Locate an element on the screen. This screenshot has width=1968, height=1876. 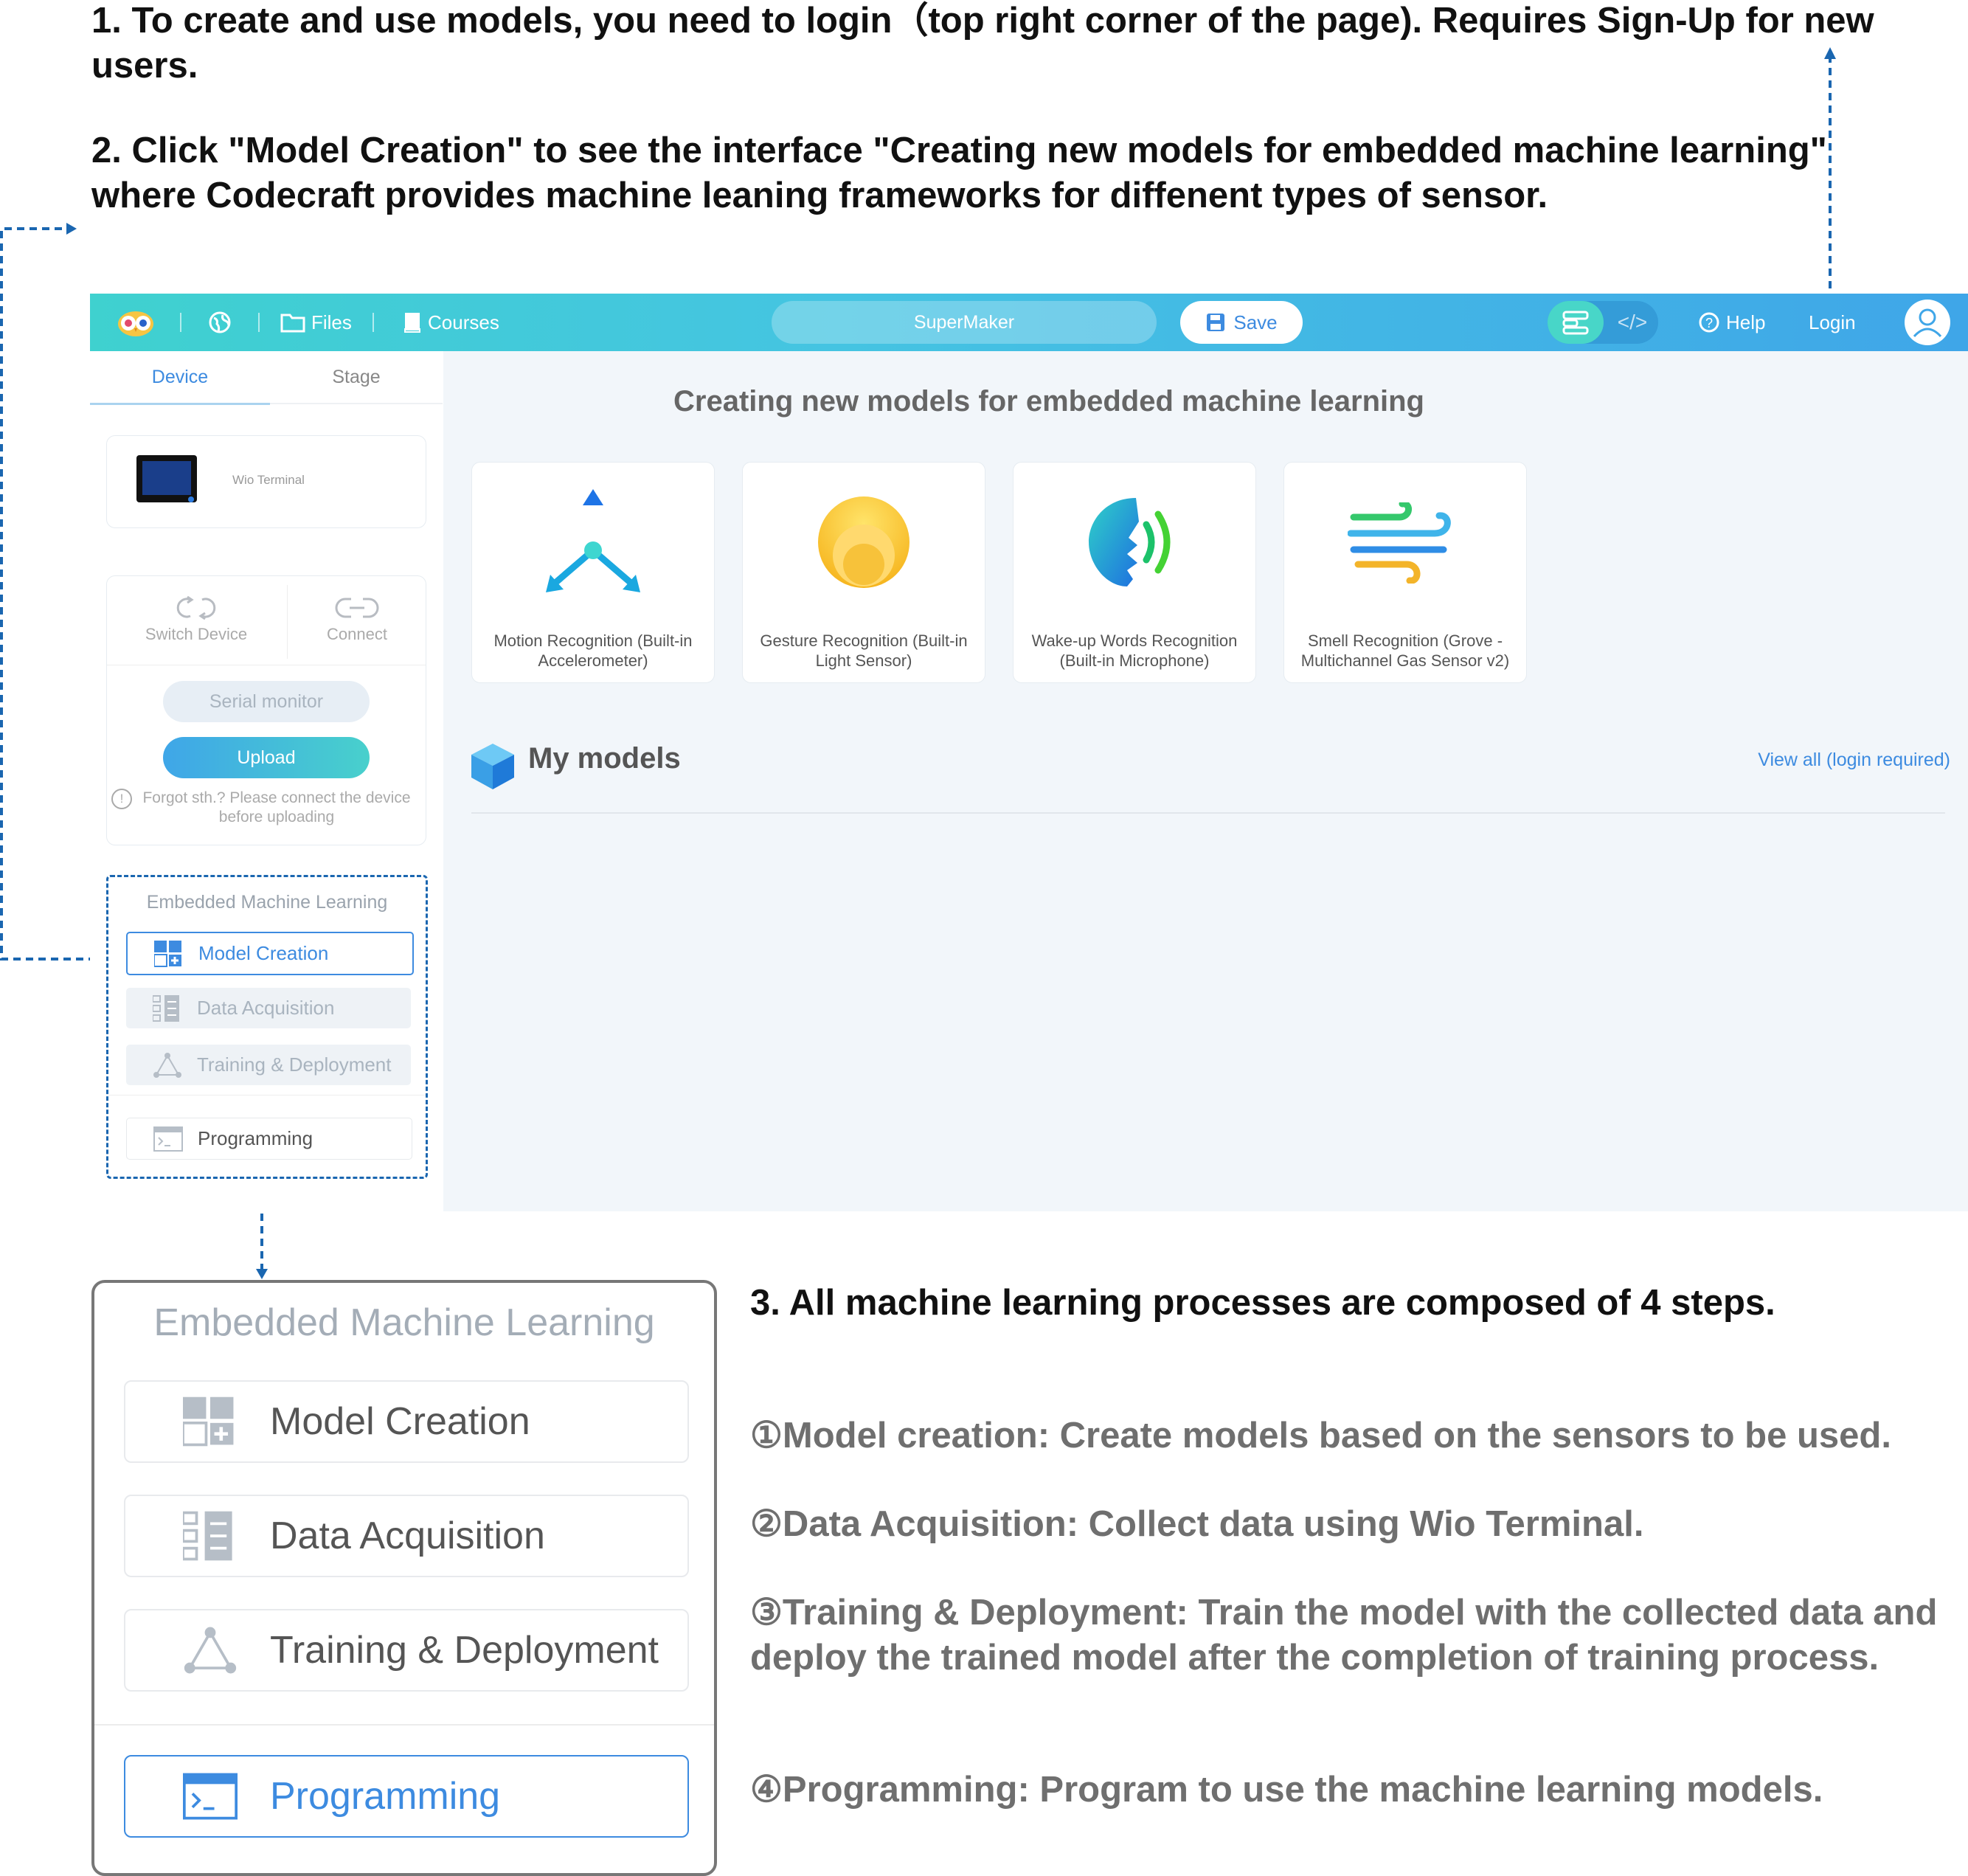
zoom-data-acquisition: Data Acquisition is located at coordinates (406, 1536).